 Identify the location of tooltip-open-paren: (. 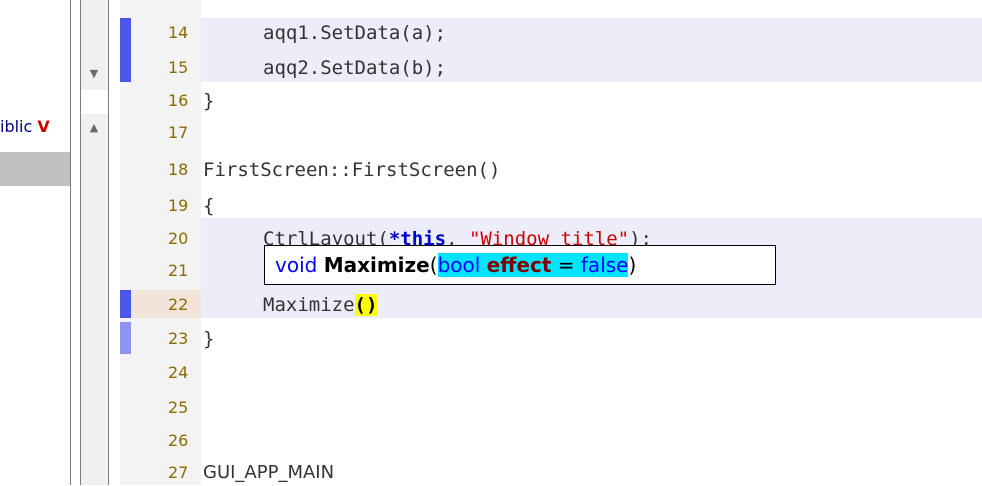
(433, 265).